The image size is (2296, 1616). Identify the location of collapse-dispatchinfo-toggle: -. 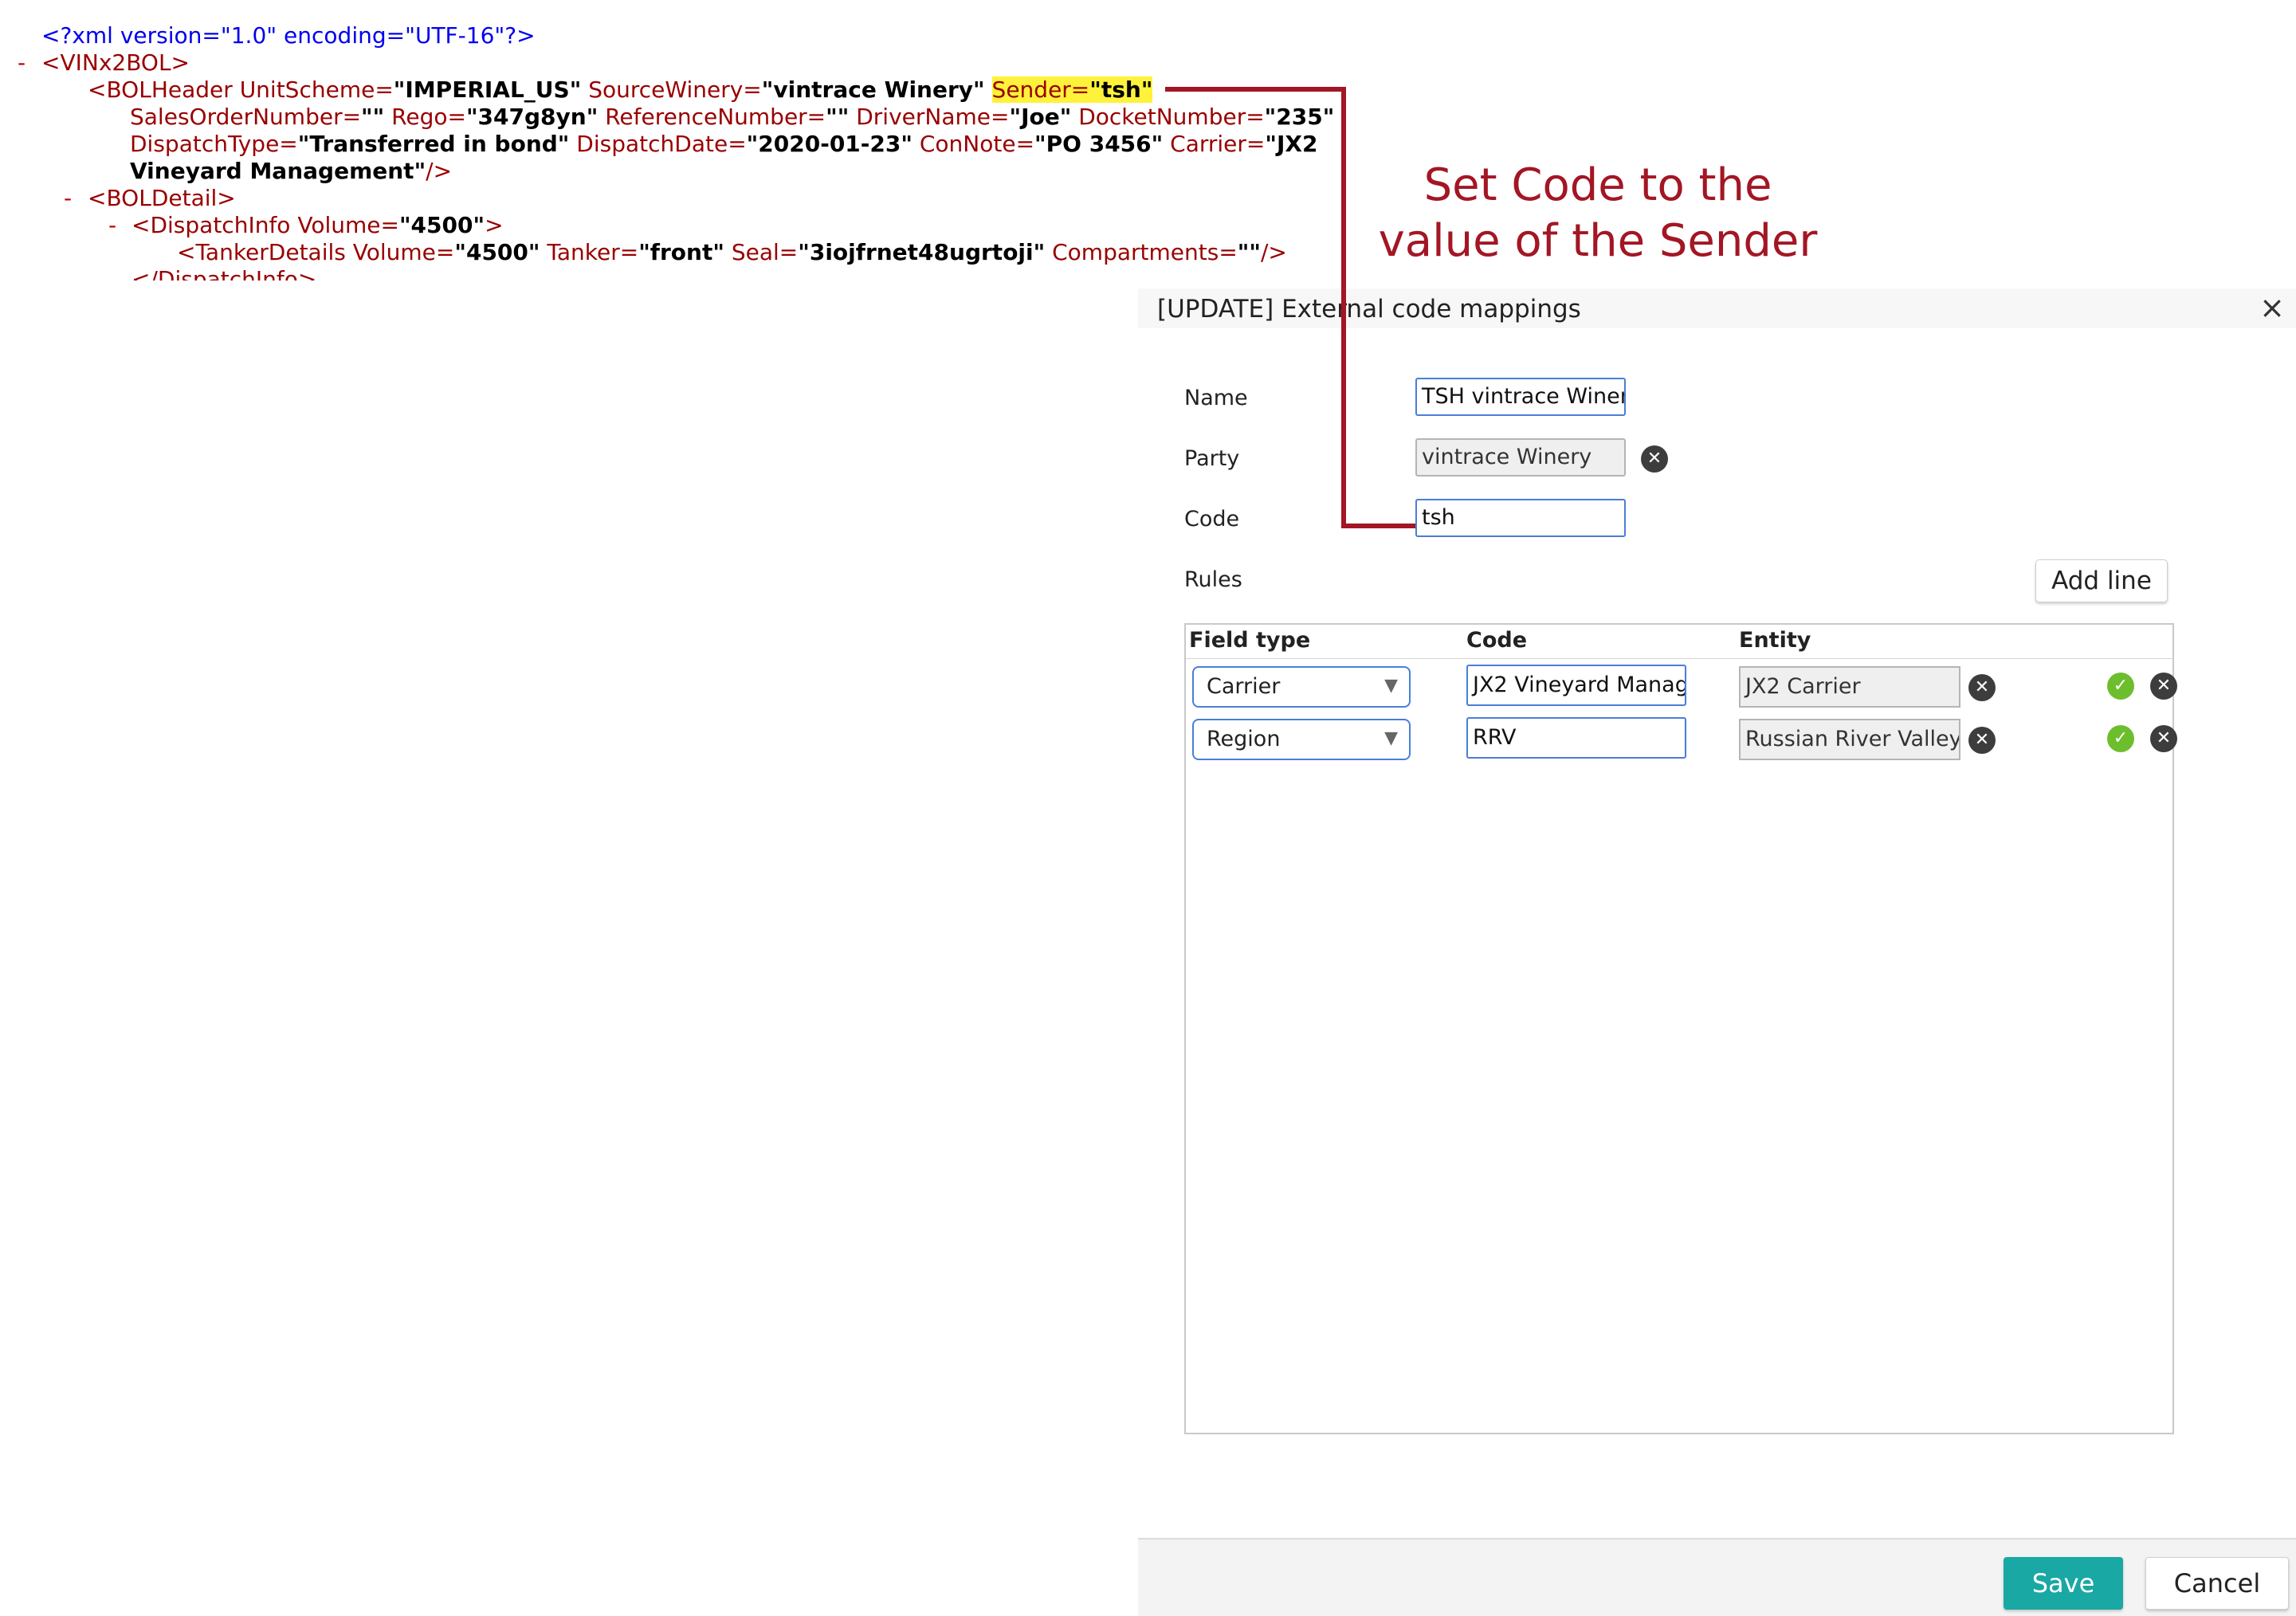
(112, 225).